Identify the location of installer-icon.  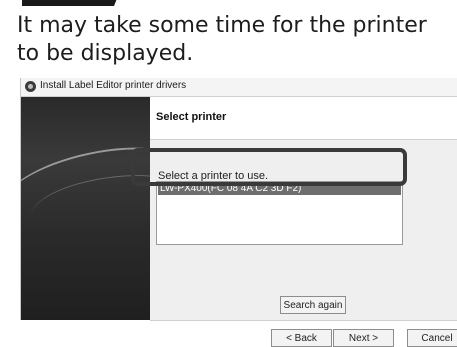
(30, 86).